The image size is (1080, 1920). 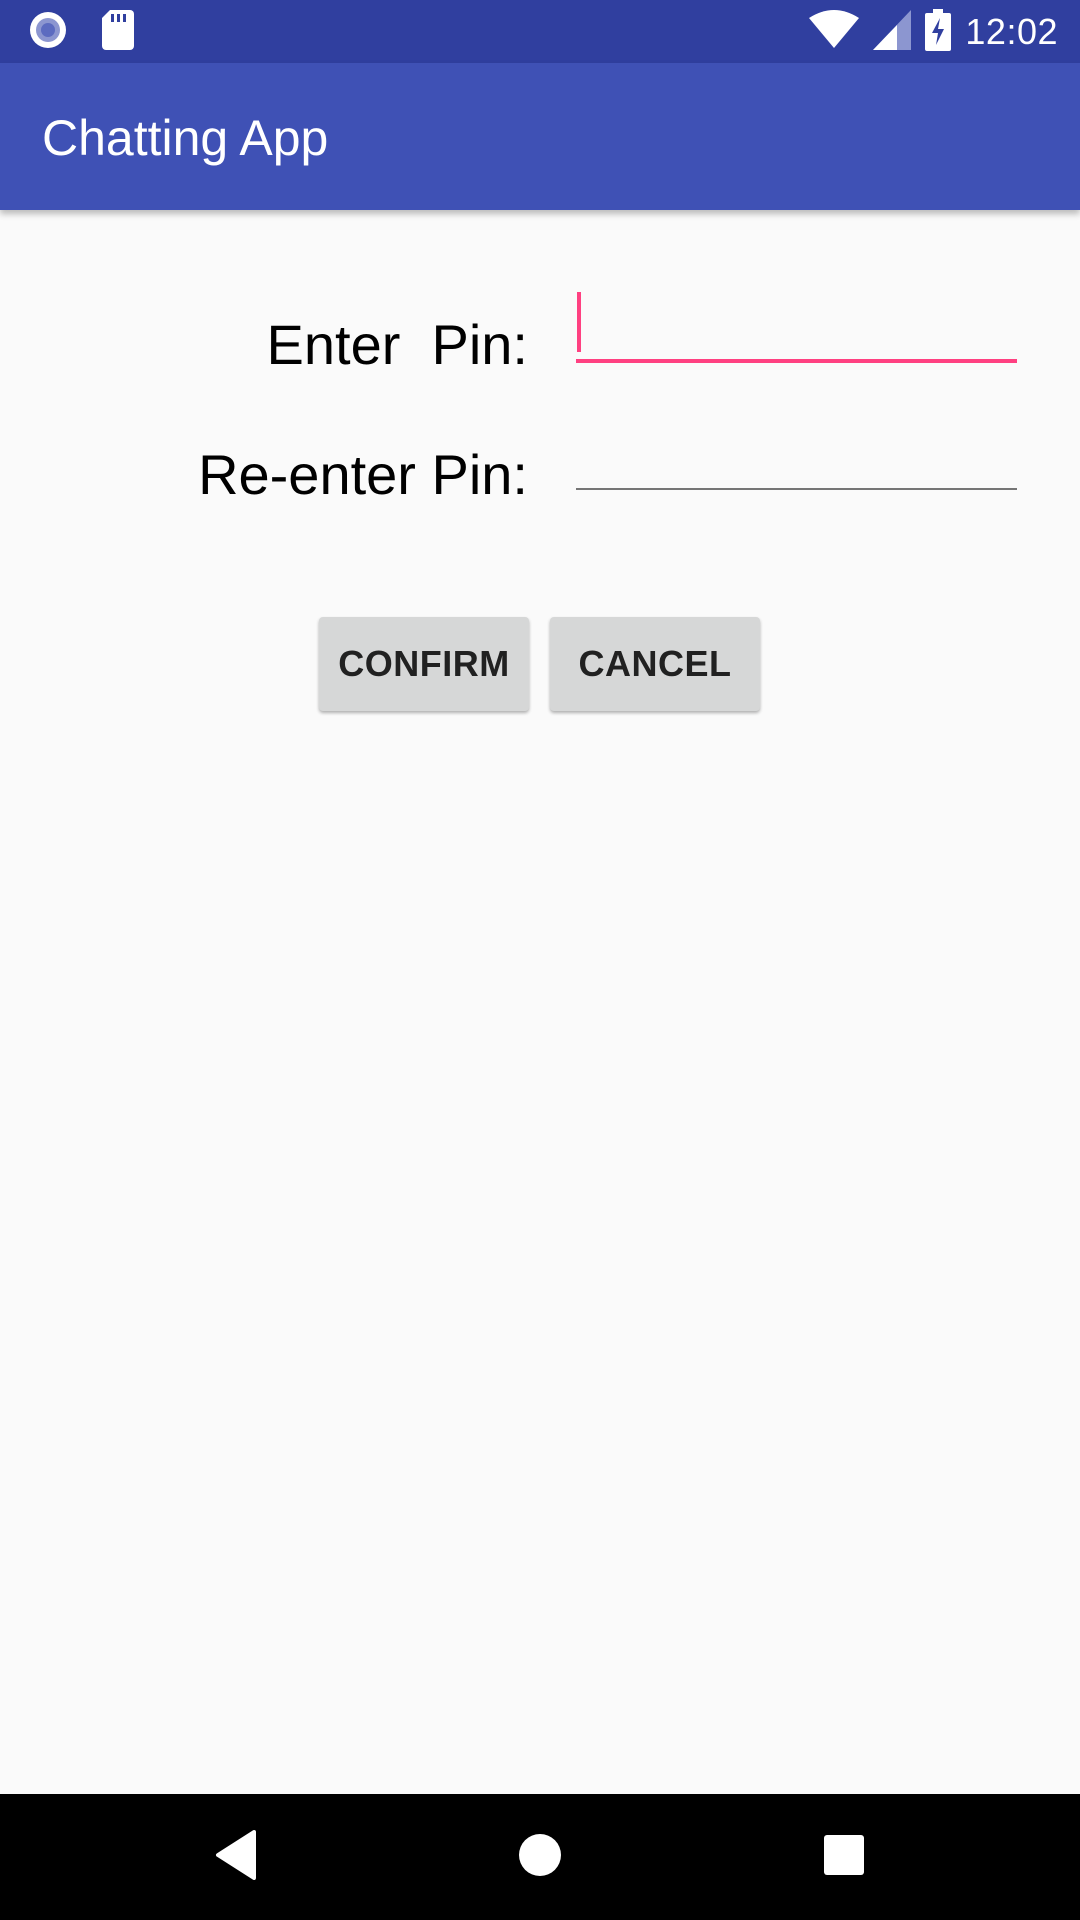 What do you see at coordinates (185, 138) in the screenshot?
I see `app-title: Chatting App` at bounding box center [185, 138].